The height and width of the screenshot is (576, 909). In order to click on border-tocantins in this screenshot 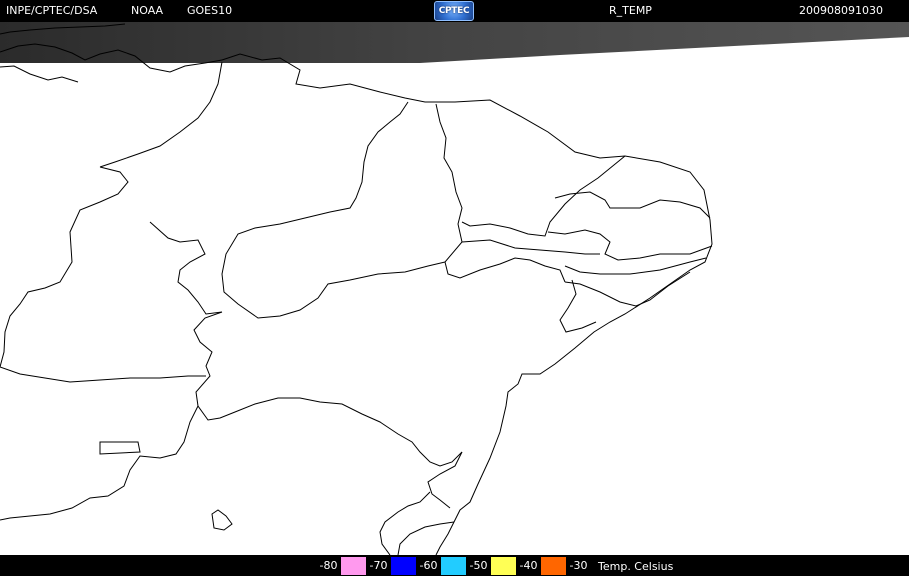, I will do `click(328, 389)`.